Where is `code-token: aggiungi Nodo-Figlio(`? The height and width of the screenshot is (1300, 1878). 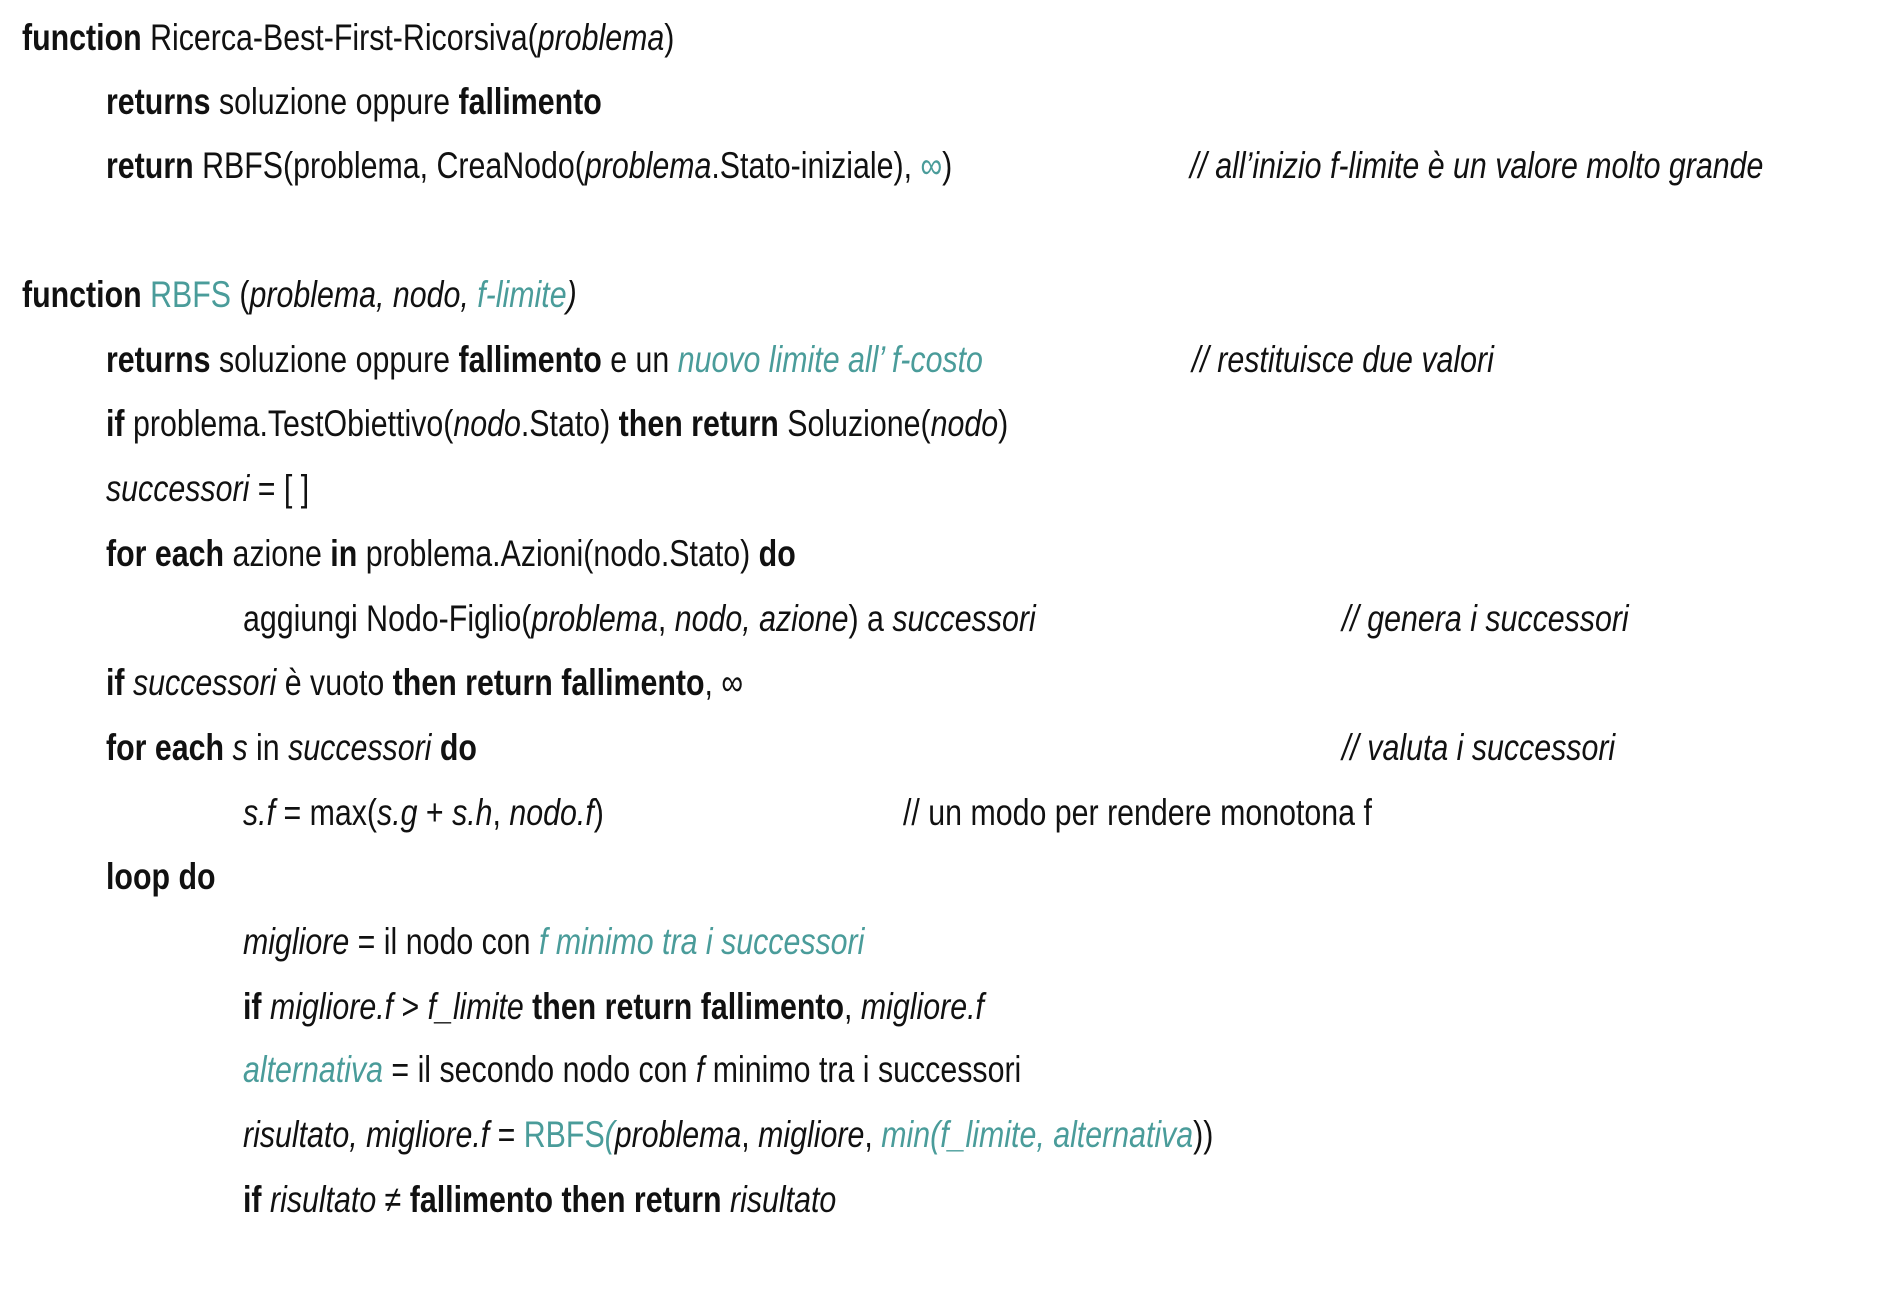 code-token: aggiungi Nodo-Figlio( is located at coordinates (387, 618).